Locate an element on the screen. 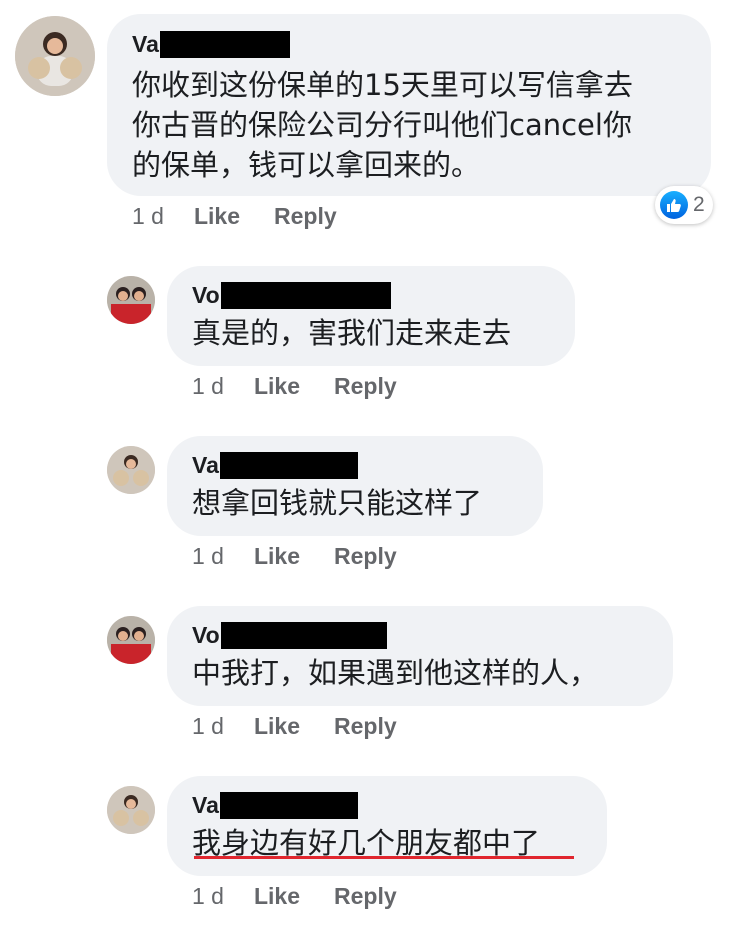 This screenshot has height=929, width=741. comment-text: 真是的，害我们走来走去 is located at coordinates (352, 333).